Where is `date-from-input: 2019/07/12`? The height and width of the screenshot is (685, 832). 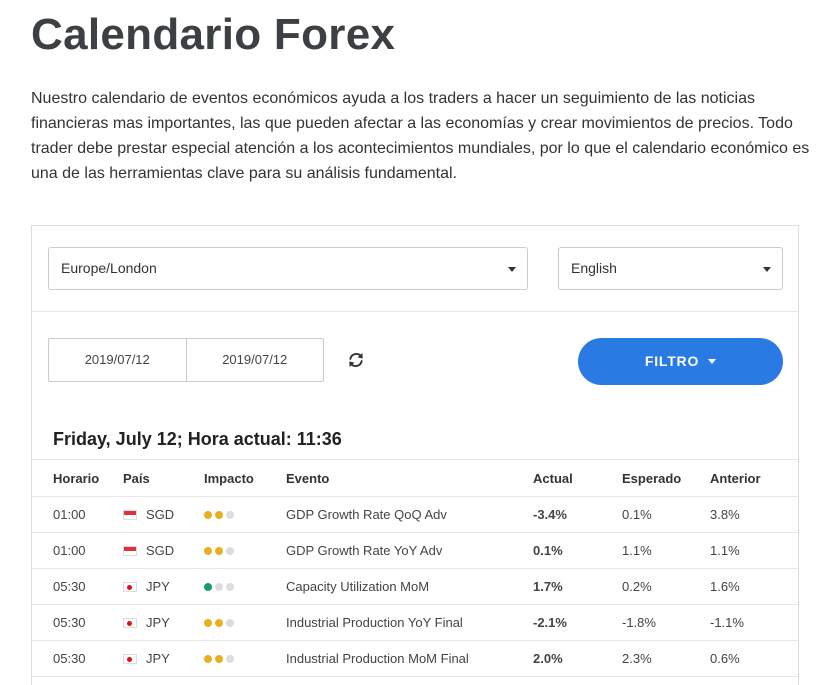
date-from-input: 2019/07/12 is located at coordinates (117, 360).